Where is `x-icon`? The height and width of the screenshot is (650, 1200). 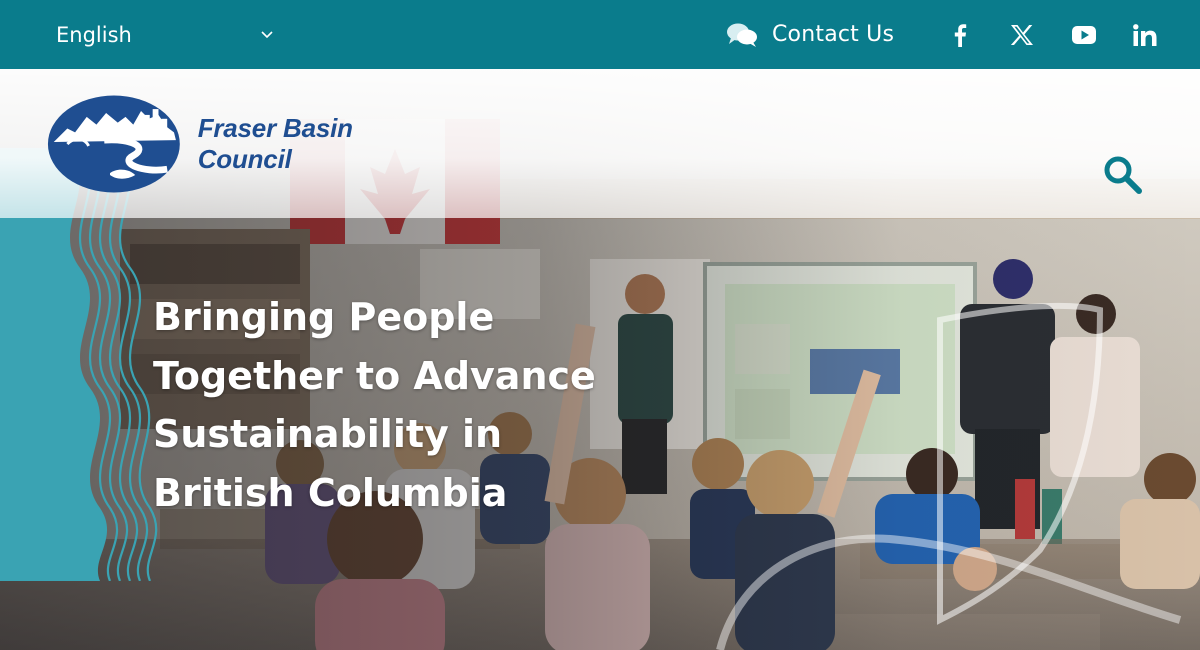 x-icon is located at coordinates (1021, 34).